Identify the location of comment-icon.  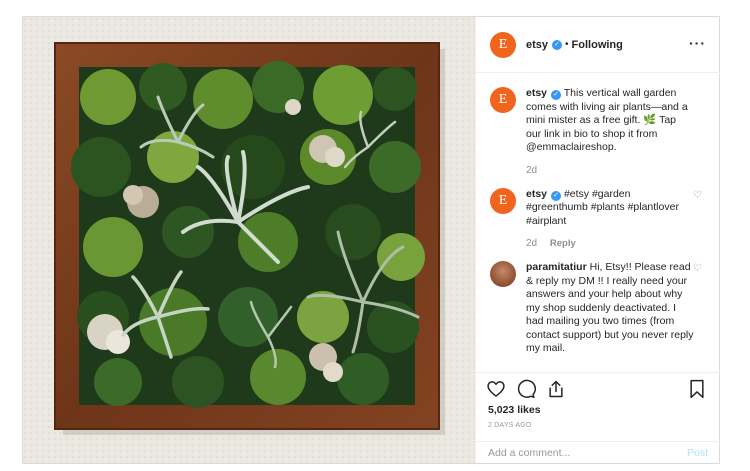
(526, 389).